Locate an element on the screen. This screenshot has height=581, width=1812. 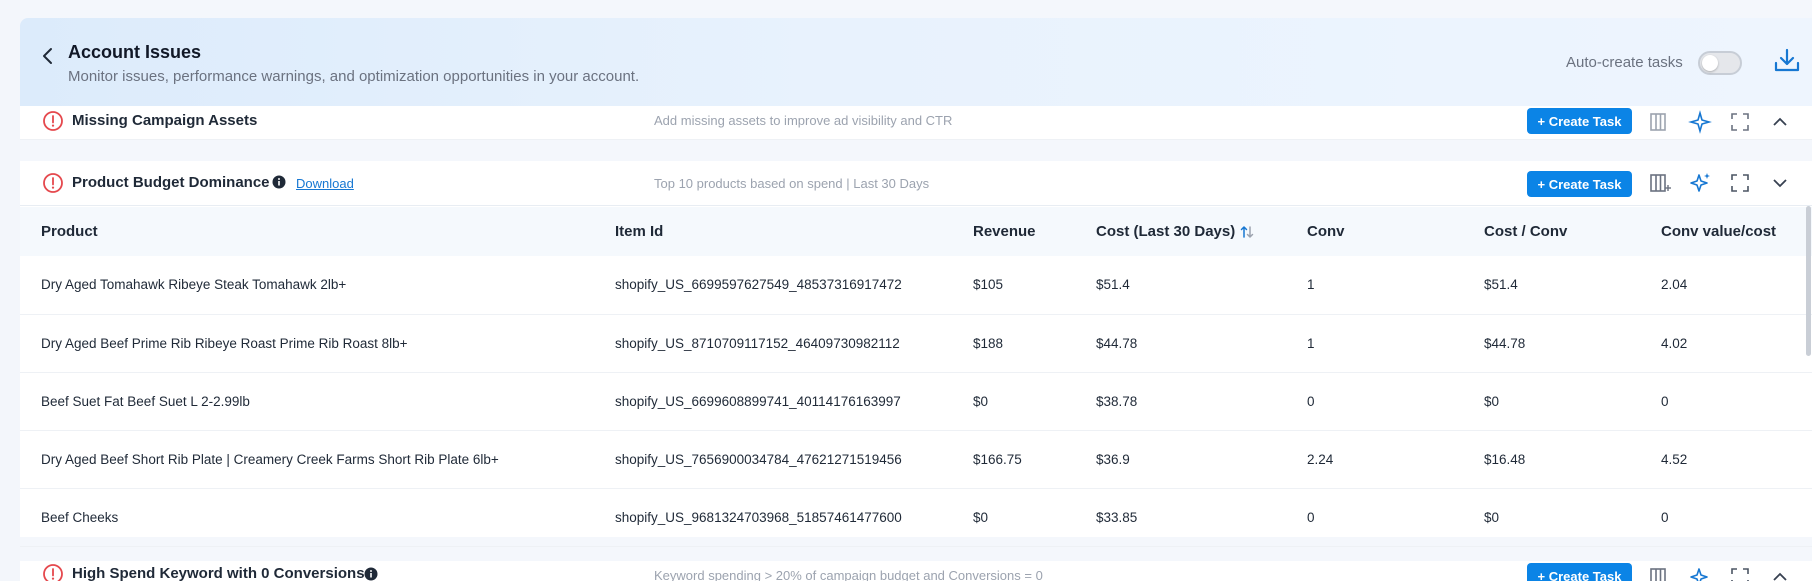
table-cell: $36.9 is located at coordinates (1113, 459).